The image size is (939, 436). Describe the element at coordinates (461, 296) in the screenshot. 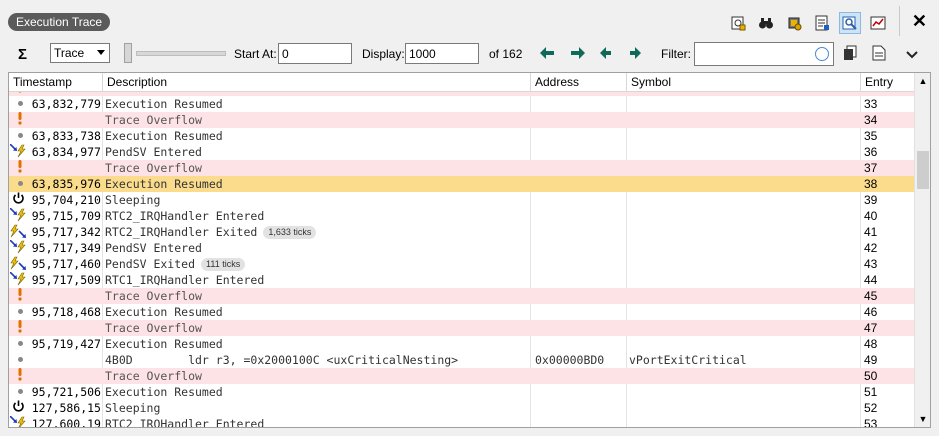

I see `table-row: Trace Overflow 45` at that location.